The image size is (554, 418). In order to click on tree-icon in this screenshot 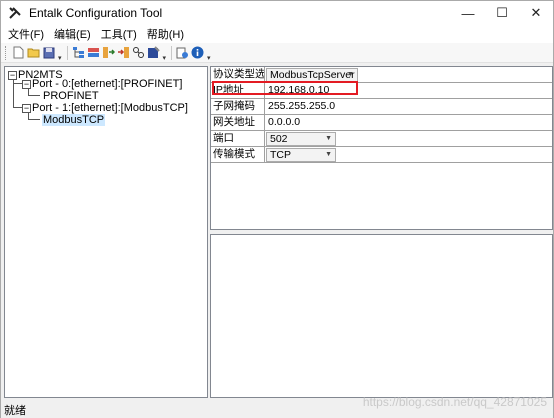, I will do `click(78, 52)`.